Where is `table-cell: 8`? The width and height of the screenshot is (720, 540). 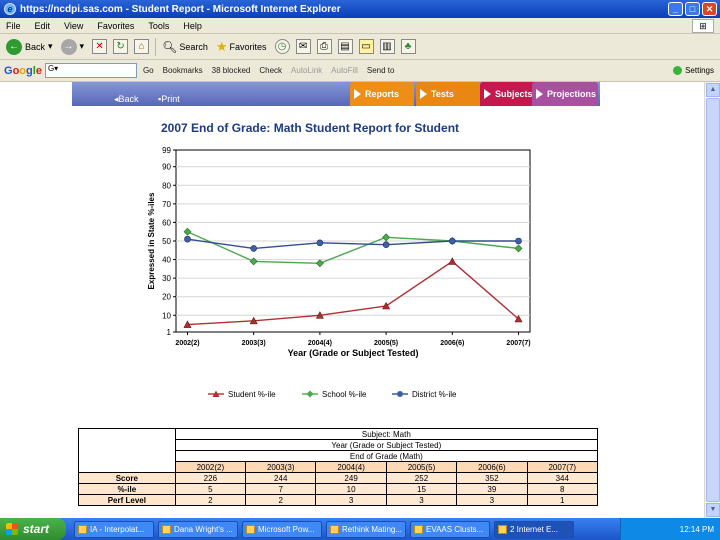 table-cell: 8 is located at coordinates (562, 489).